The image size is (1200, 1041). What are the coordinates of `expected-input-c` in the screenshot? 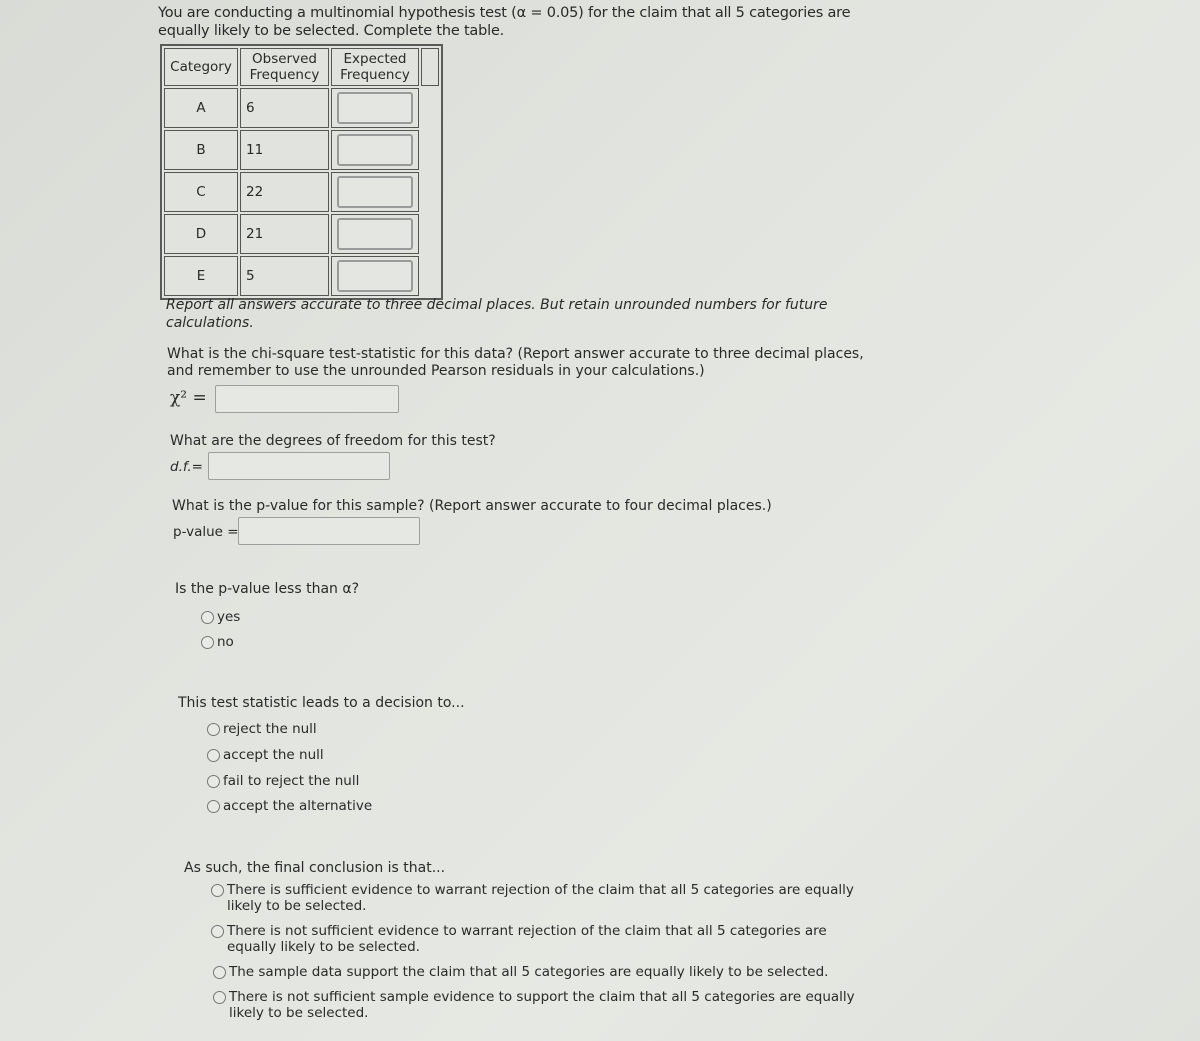 It's located at (375, 192).